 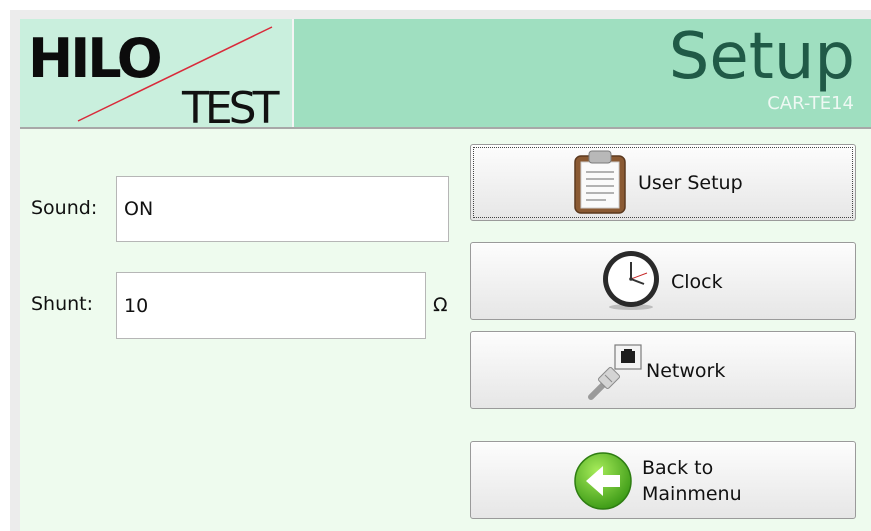 I want to click on network-plug-icon, so click(x=615, y=372).